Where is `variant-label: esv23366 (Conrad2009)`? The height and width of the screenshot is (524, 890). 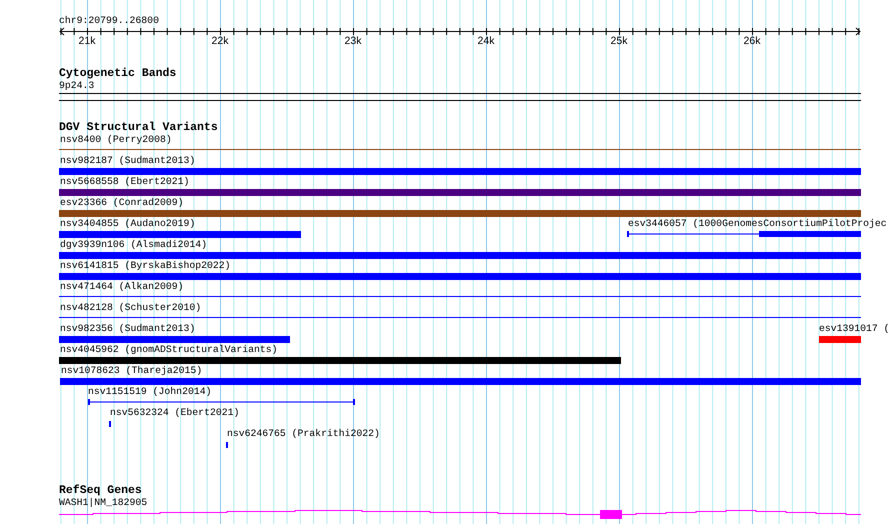
variant-label: esv23366 (Conrad2009) is located at coordinates (122, 203).